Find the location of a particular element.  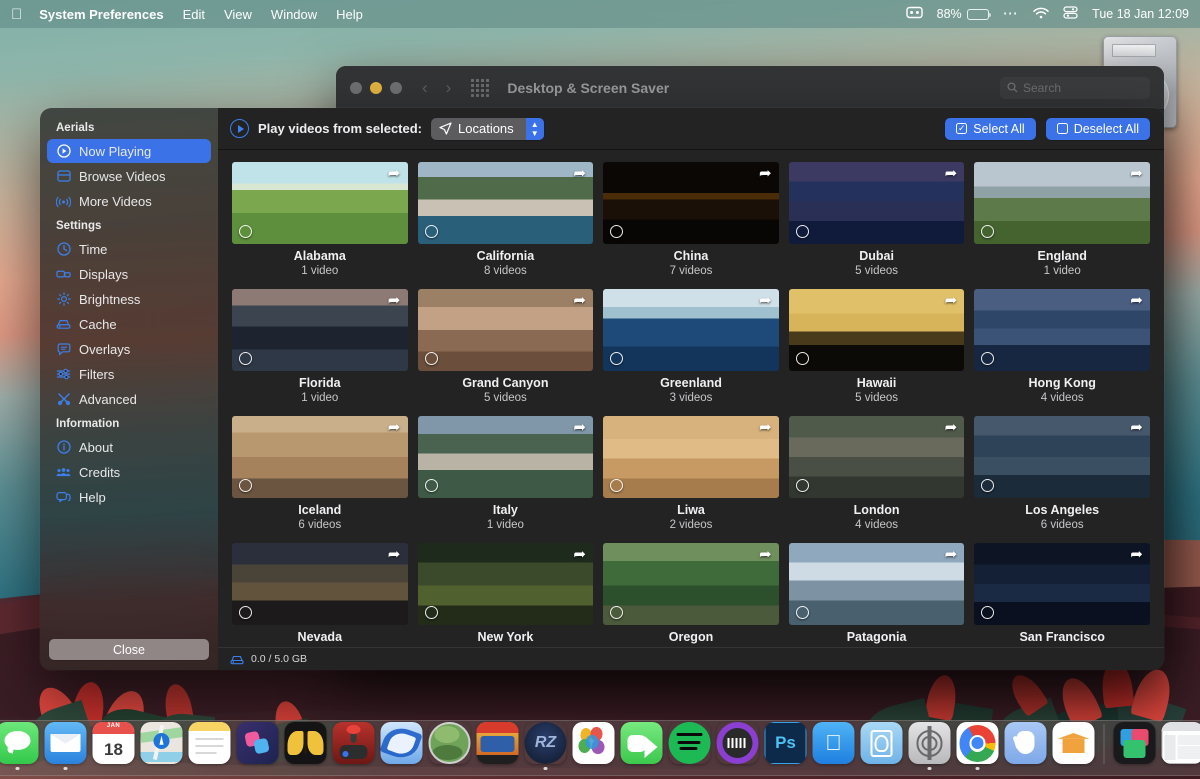

menu-bar-clock: Tue 18 Jan 12:09 is located at coordinates (1140, 14).